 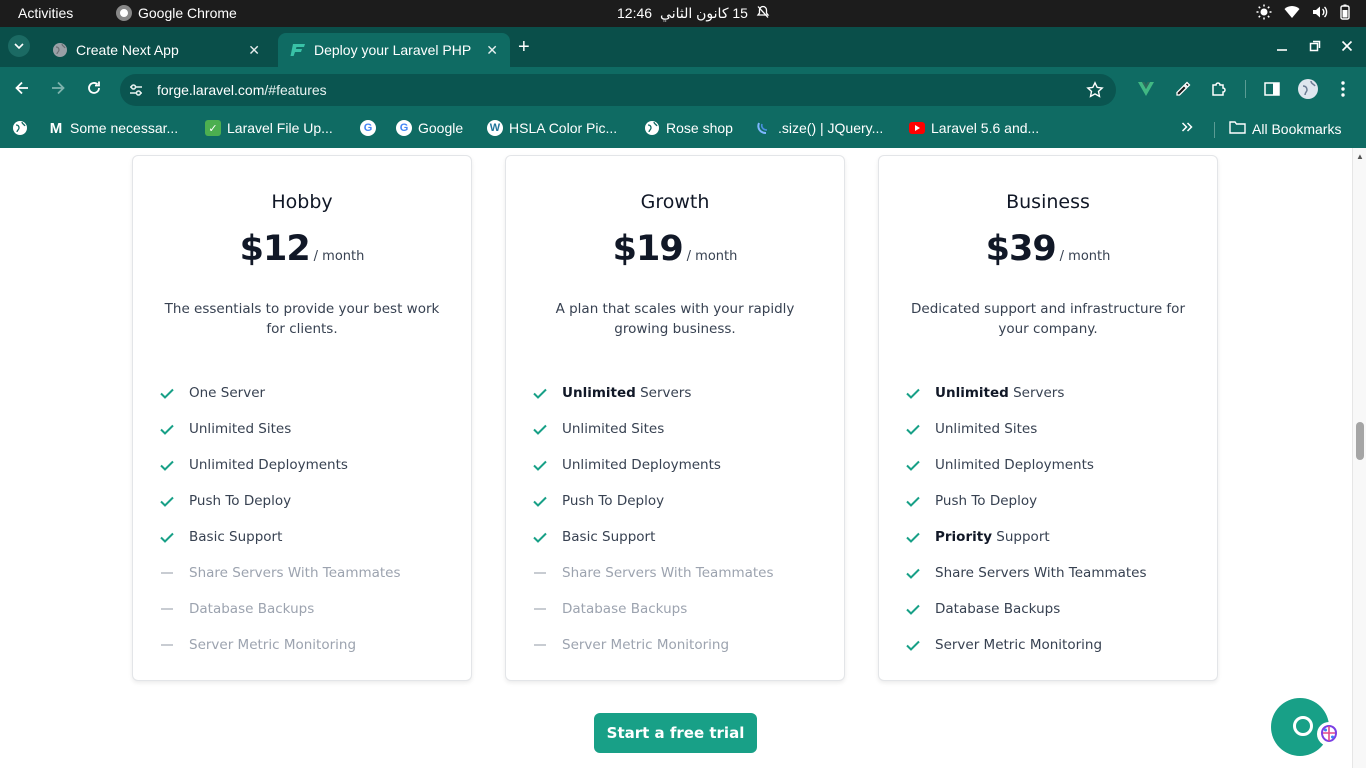 What do you see at coordinates (1219, 91) in the screenshot?
I see `extensions-icon` at bounding box center [1219, 91].